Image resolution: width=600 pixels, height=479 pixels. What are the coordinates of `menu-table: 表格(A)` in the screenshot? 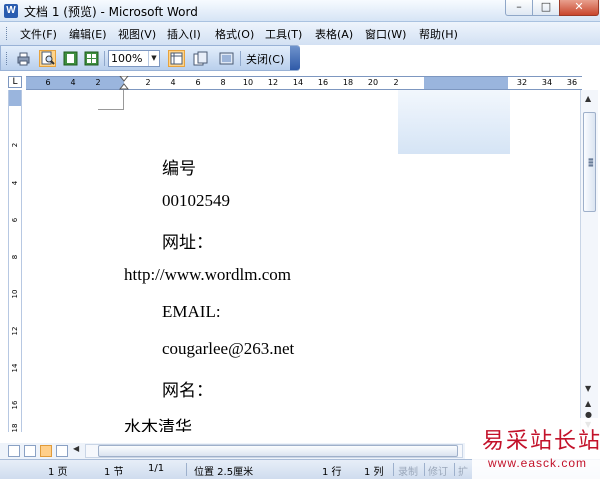 It's located at (334, 34).